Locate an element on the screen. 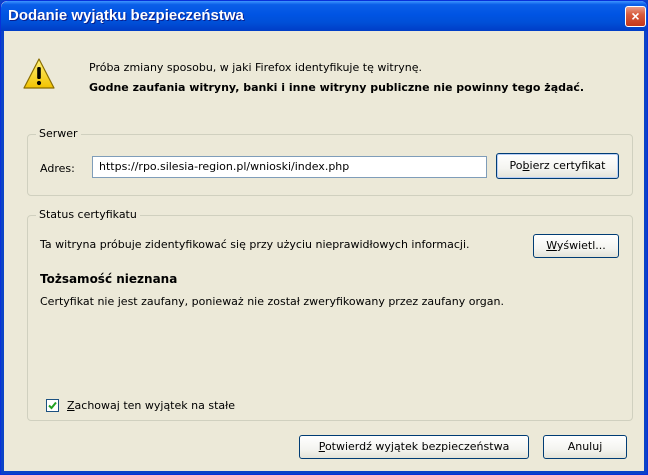 This screenshot has height=475, width=648. permanent-accesskey: Z is located at coordinates (71, 405).